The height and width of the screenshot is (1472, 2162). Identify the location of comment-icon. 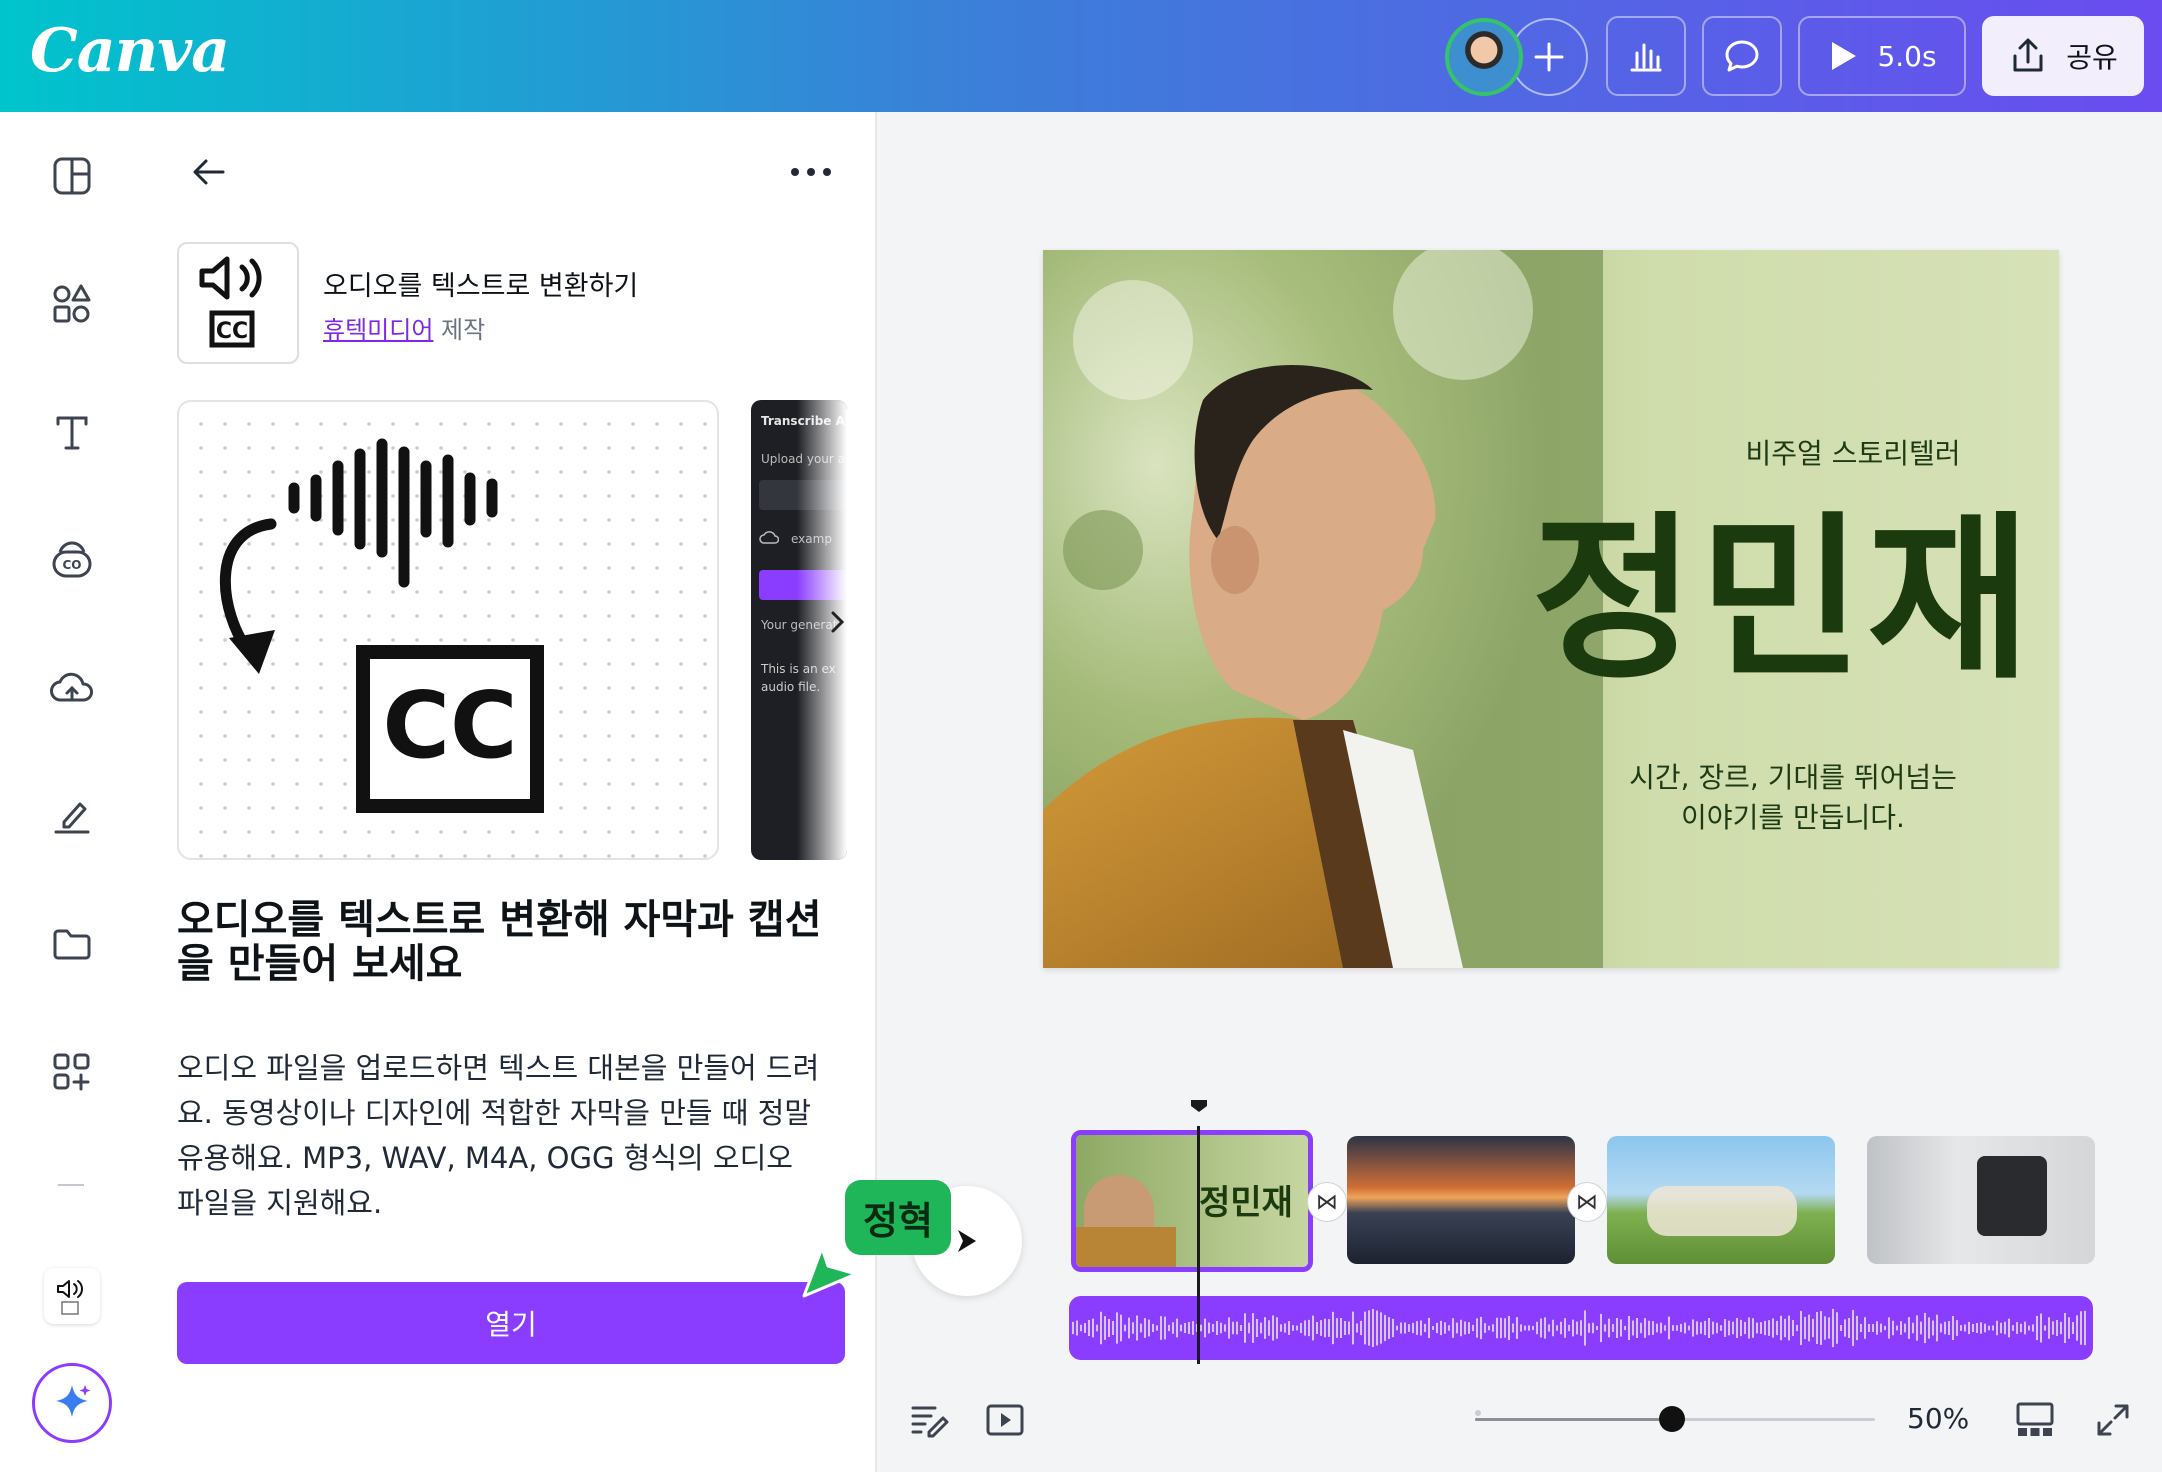
(1742, 56).